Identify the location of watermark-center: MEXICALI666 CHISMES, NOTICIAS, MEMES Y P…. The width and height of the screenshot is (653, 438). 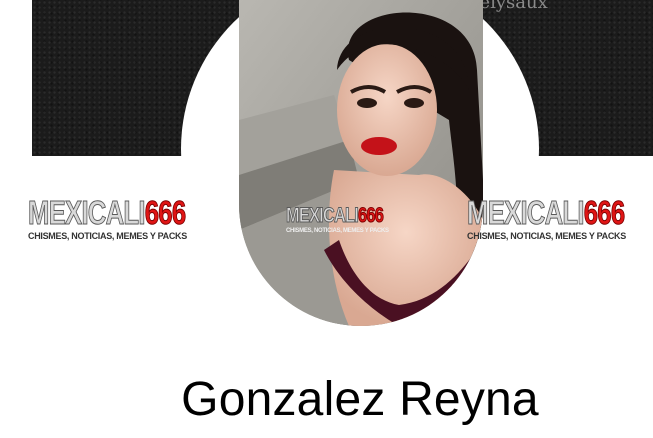
(337, 219).